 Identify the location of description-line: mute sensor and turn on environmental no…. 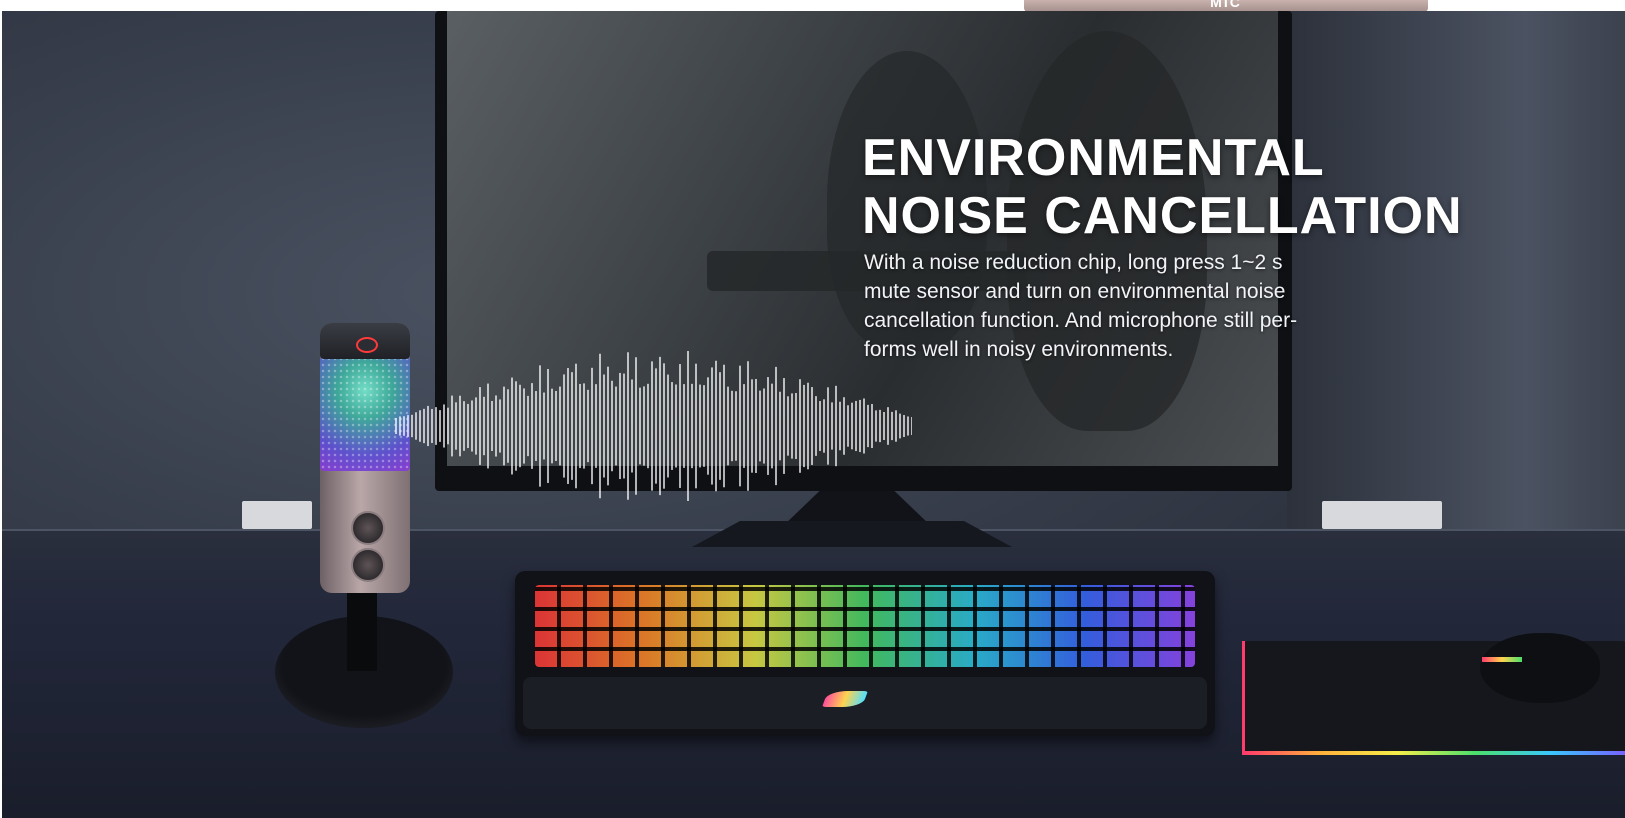
(1075, 291).